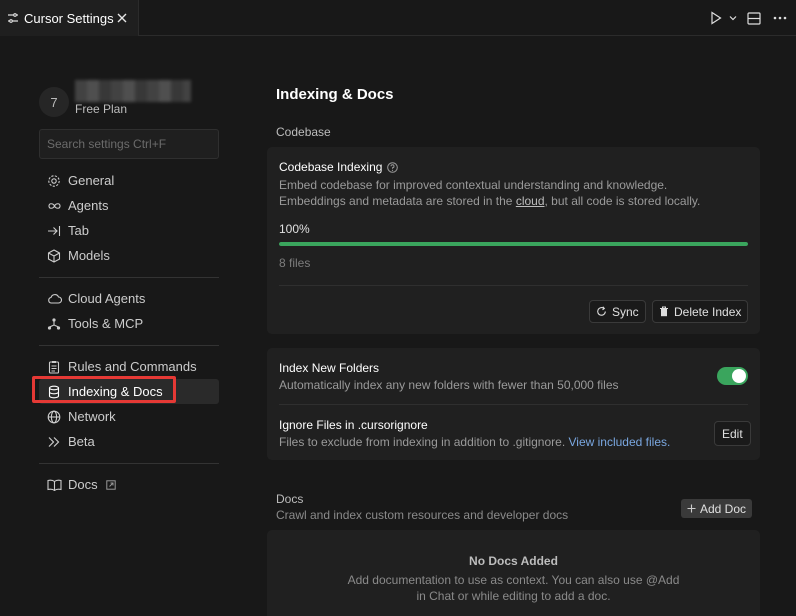 This screenshot has width=796, height=616. Describe the element at coordinates (106, 323) in the screenshot. I see `sidebar-item-label: Tools & MCP` at that location.